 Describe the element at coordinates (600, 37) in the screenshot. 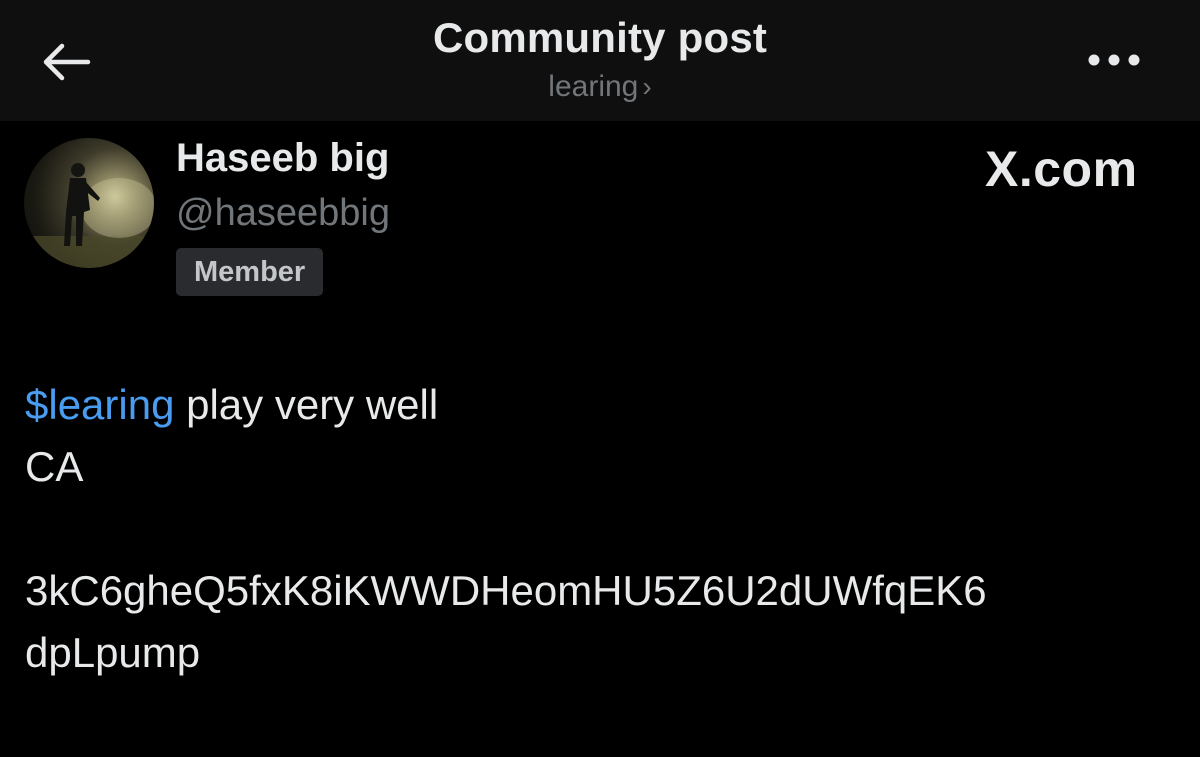

I see `page-title: Community post` at that location.